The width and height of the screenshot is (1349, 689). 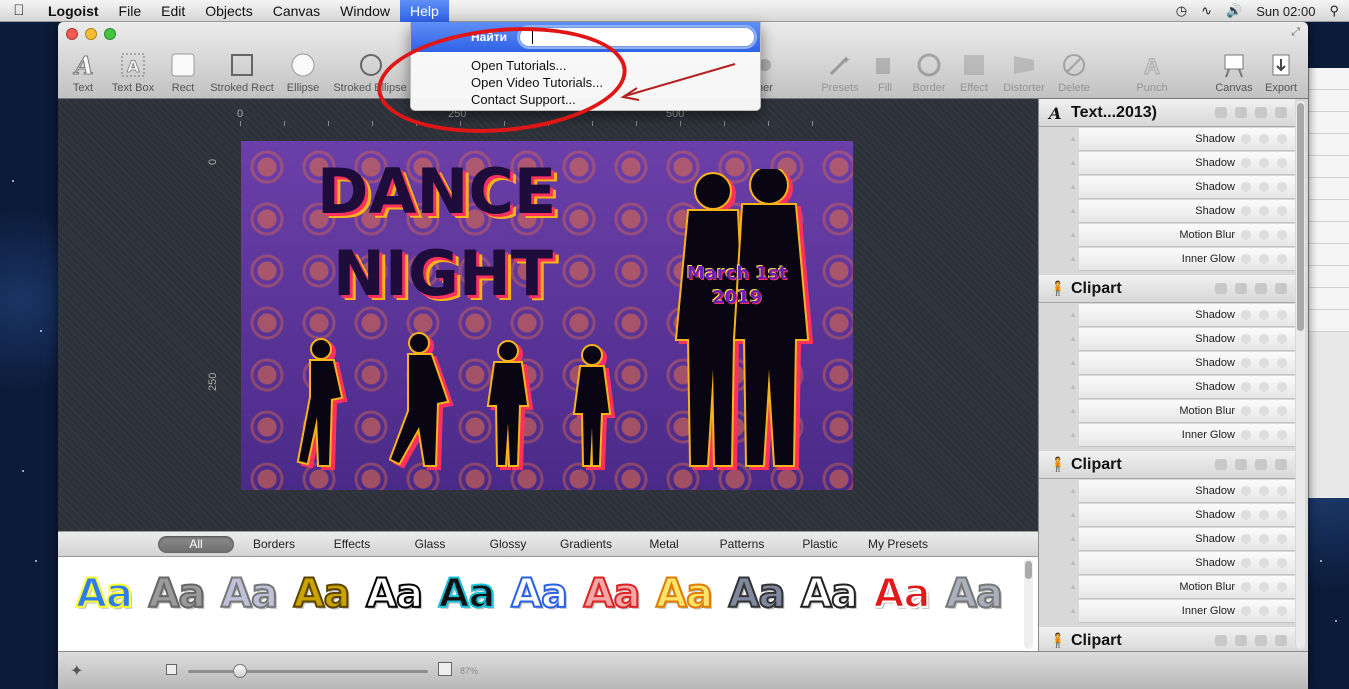 I want to click on canvas-title-line1: DANCE, so click(x=436, y=191).